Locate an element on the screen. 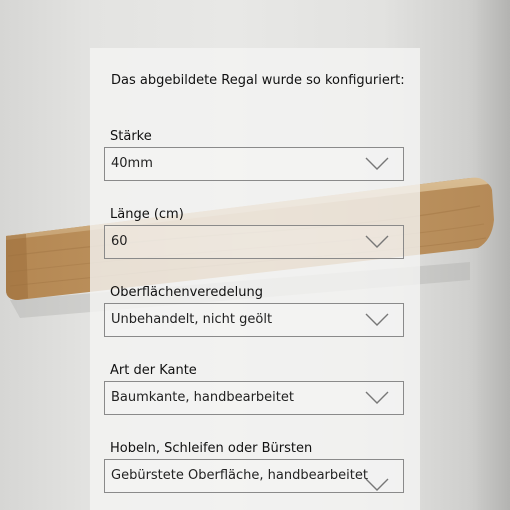  edge-type-value: Baumkante, handbearbeitet is located at coordinates (202, 397).